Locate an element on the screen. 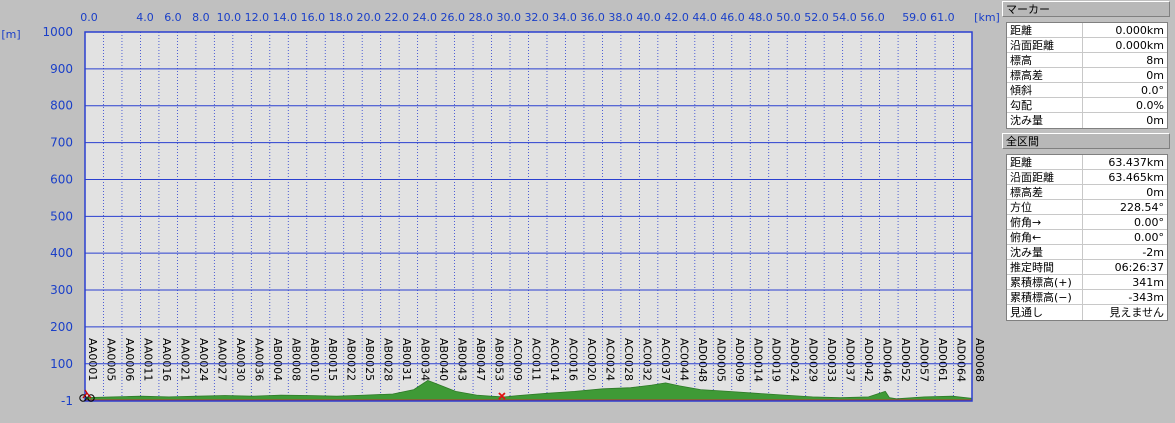 The width and height of the screenshot is (1175, 423). x-tick-label: 52.0 is located at coordinates (816, 17).